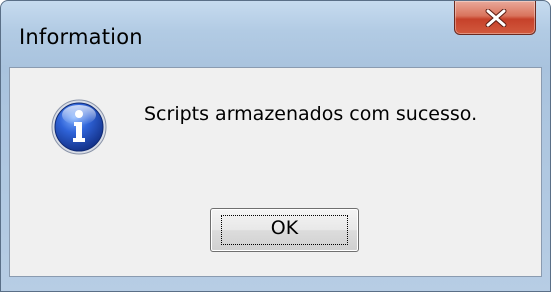 The image size is (551, 292). I want to click on close-icon, so click(496, 18).